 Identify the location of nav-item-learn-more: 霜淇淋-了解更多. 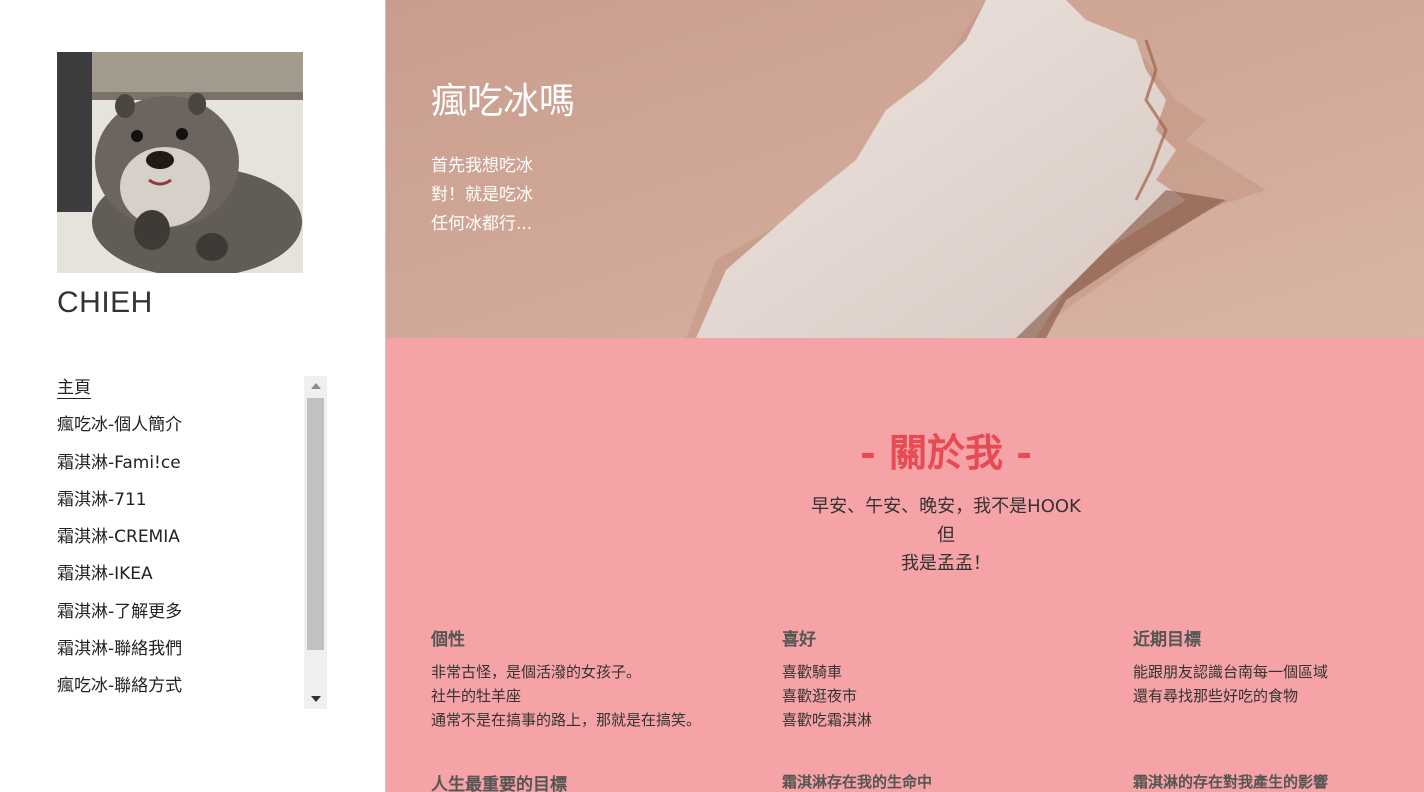
(179, 618).